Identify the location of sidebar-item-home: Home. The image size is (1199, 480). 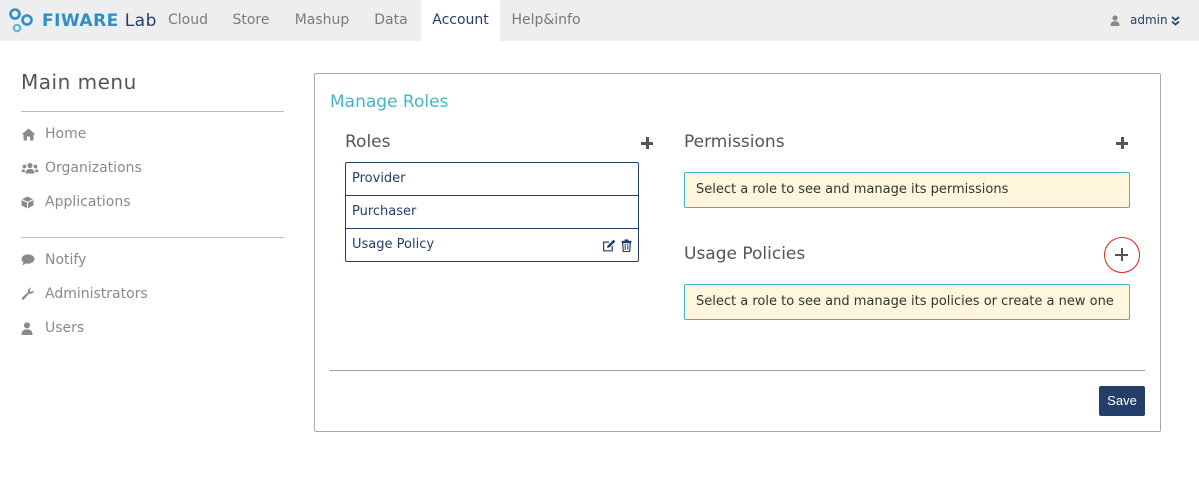
(53, 134).